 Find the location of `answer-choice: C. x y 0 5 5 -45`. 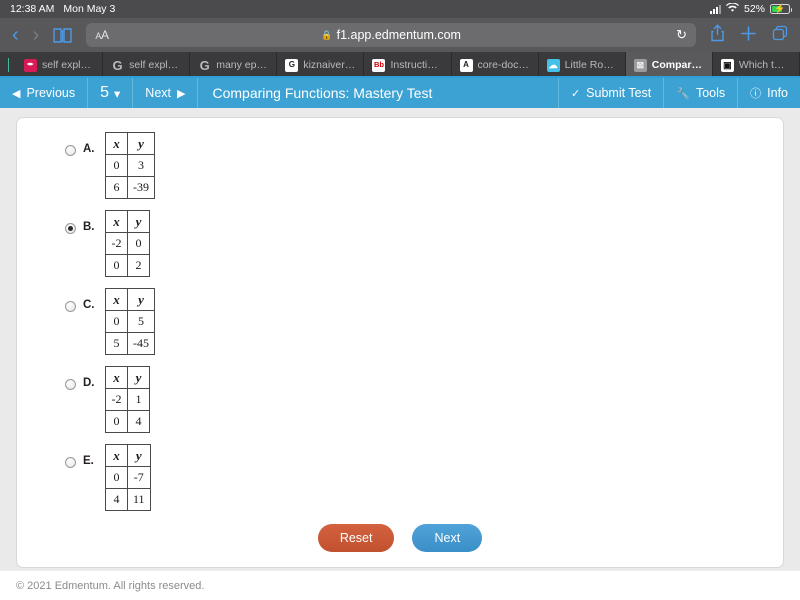

answer-choice: C. x y 0 5 5 -45 is located at coordinates (424, 321).